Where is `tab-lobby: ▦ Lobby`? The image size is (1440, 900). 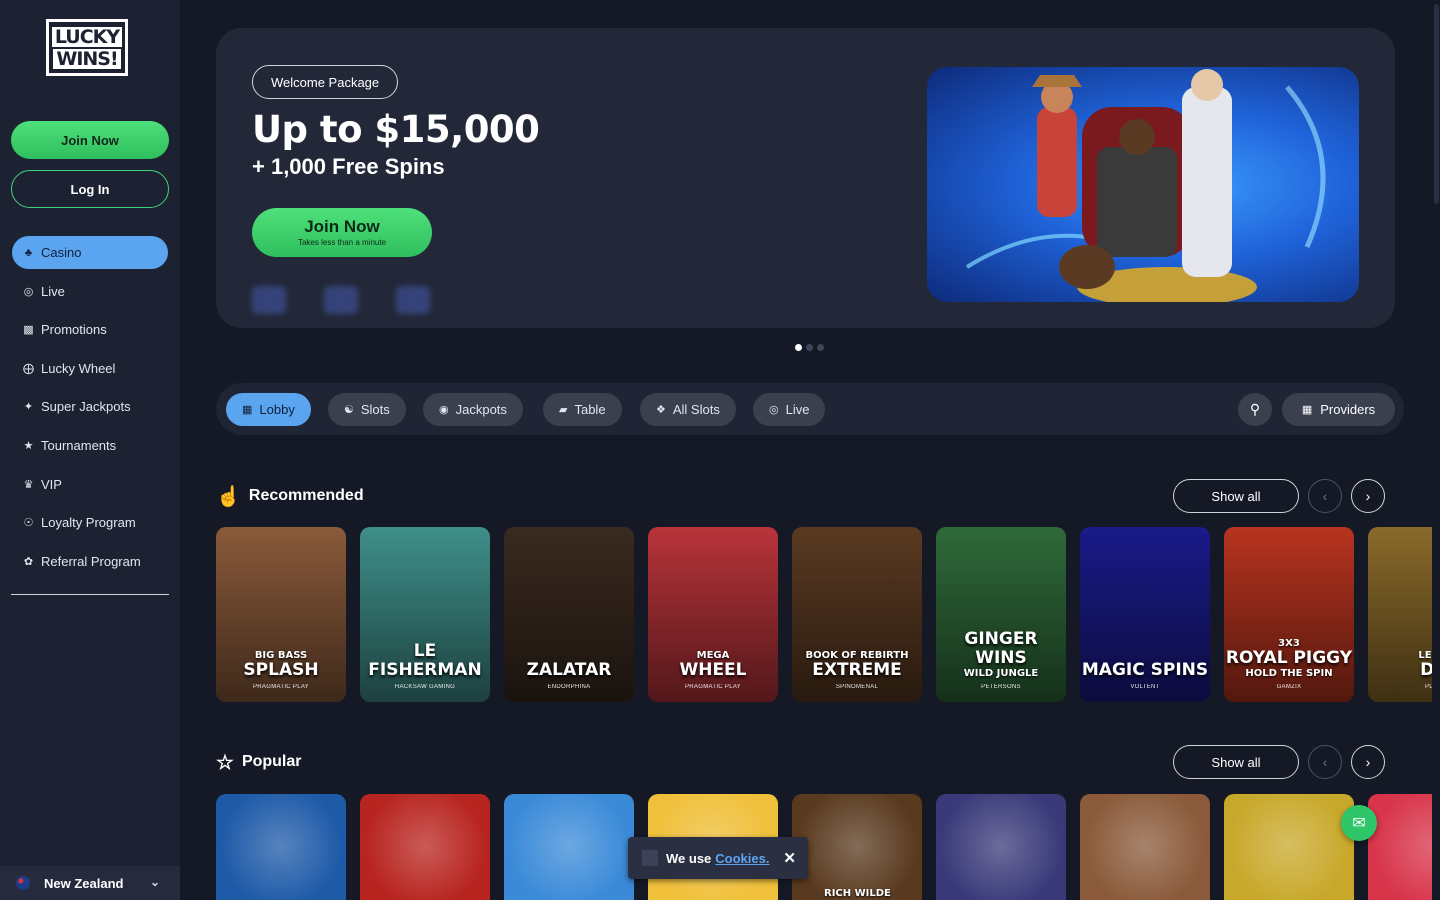 tab-lobby: ▦ Lobby is located at coordinates (268, 409).